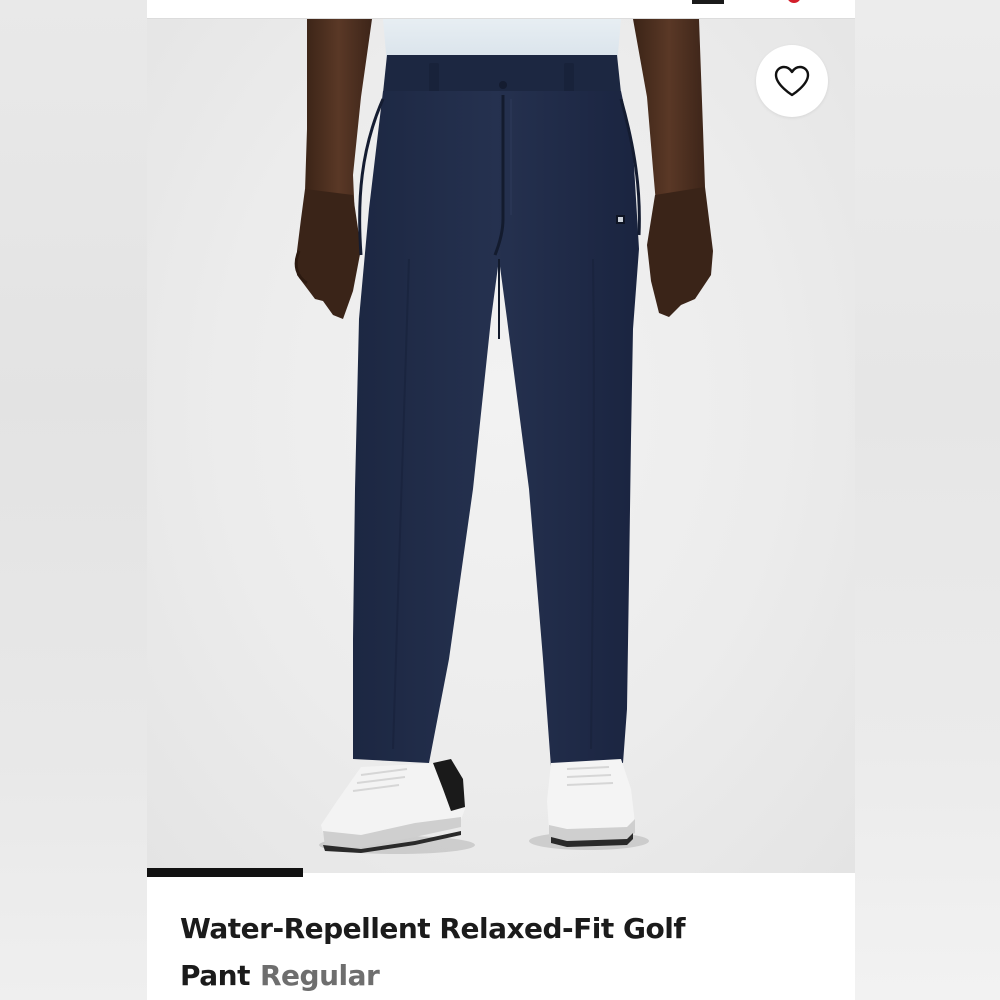  What do you see at coordinates (319, 975) in the screenshot?
I see `fit-label: Regular` at bounding box center [319, 975].